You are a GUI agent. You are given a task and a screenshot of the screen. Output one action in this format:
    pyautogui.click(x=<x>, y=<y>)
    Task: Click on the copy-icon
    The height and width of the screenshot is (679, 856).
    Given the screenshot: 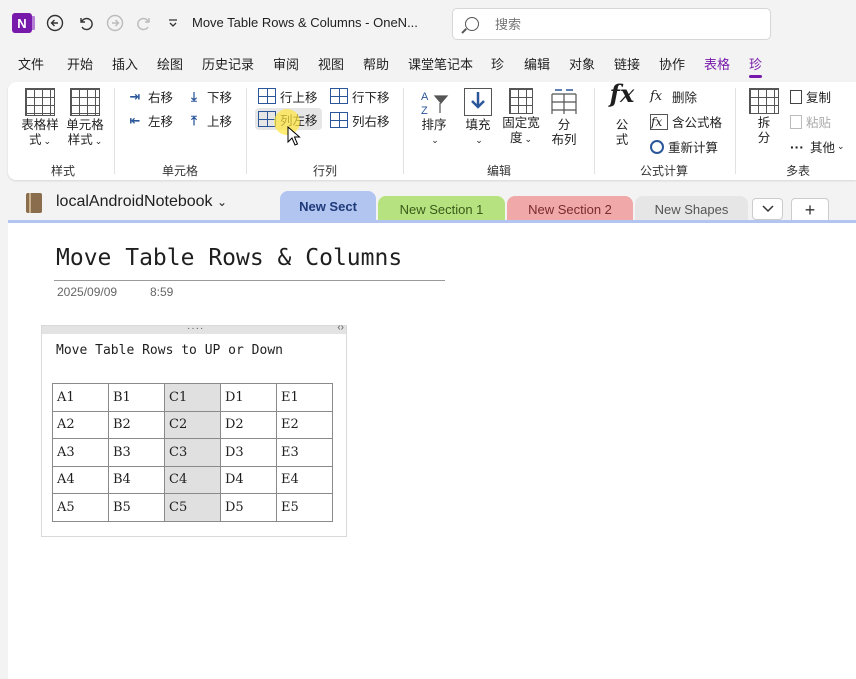 What is the action you would take?
    pyautogui.click(x=796, y=96)
    